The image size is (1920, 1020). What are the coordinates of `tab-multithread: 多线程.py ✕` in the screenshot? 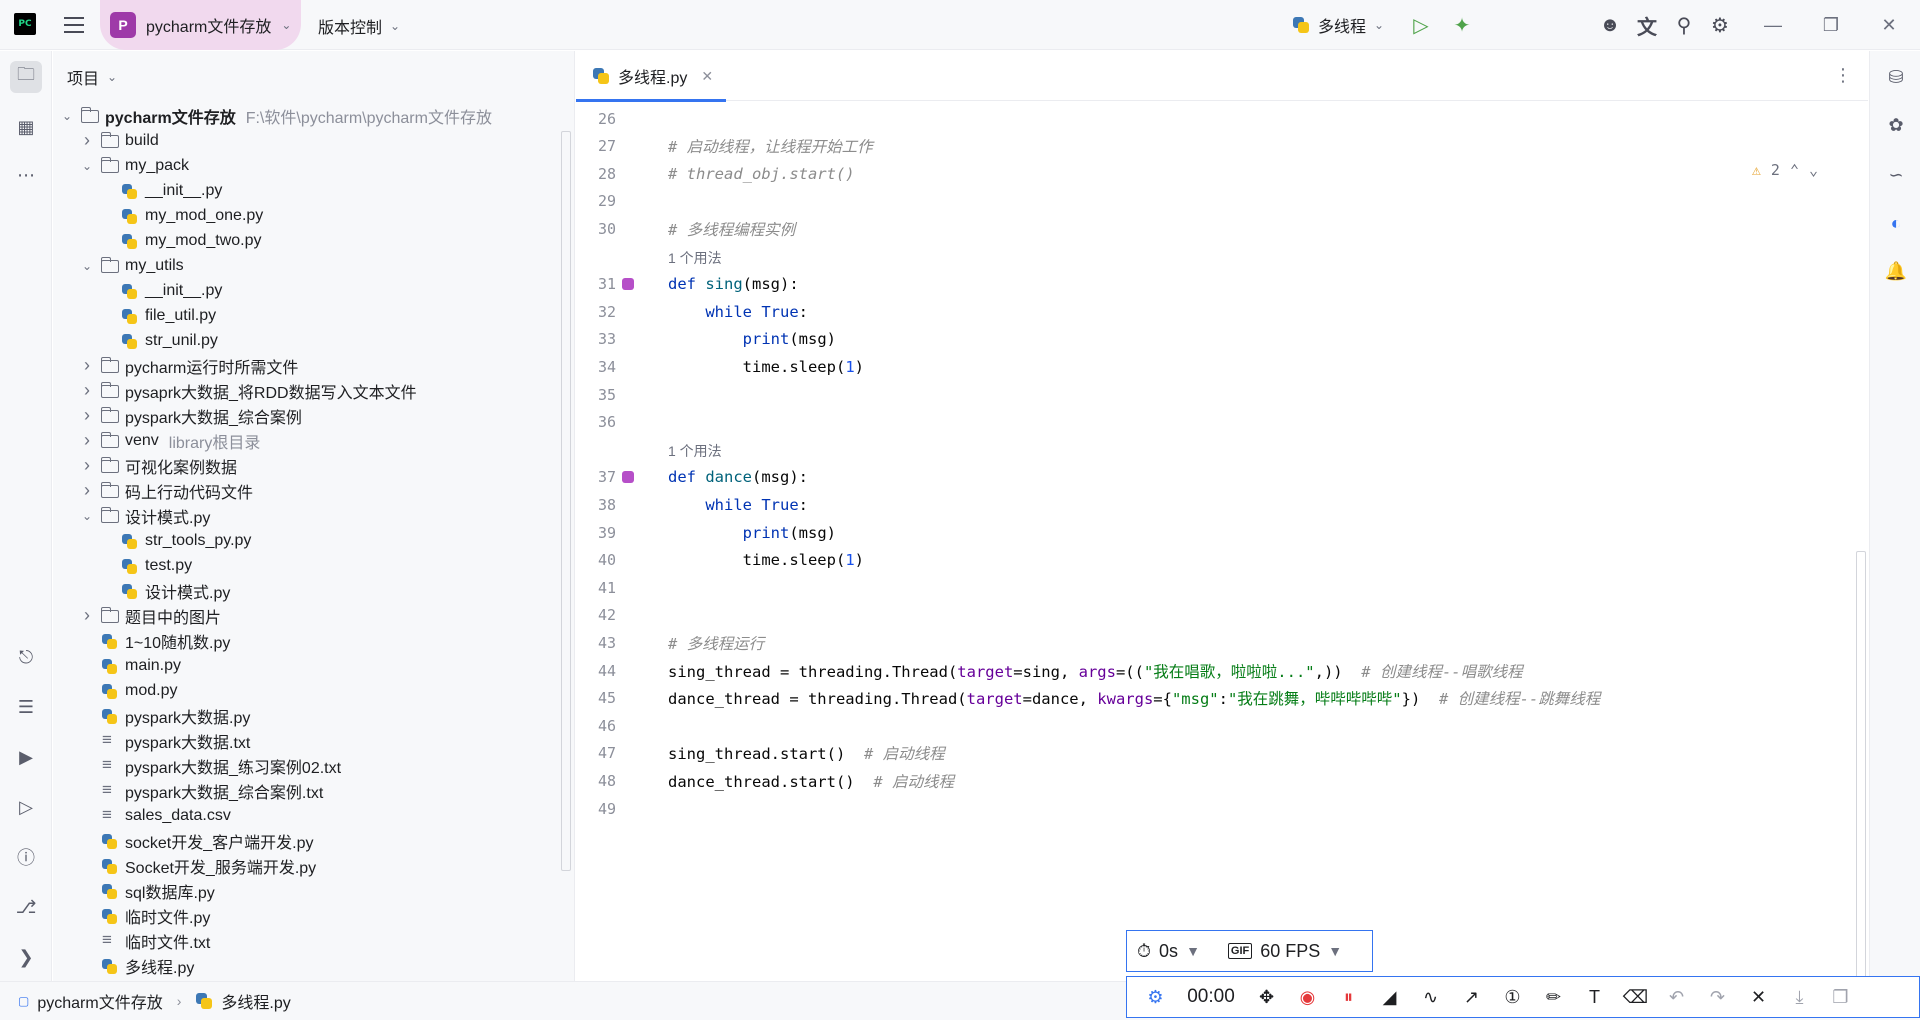 It's located at (652, 76).